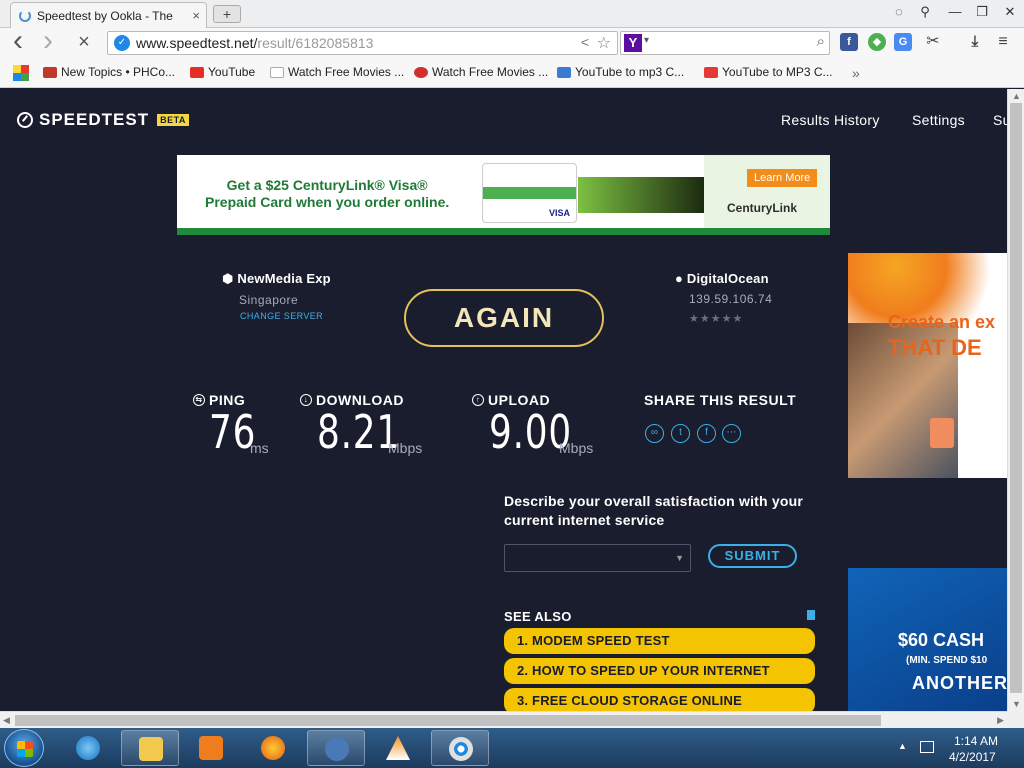 Image resolution: width=1024 pixels, height=768 pixels. I want to click on scrollbar-corner, so click(1015, 719).